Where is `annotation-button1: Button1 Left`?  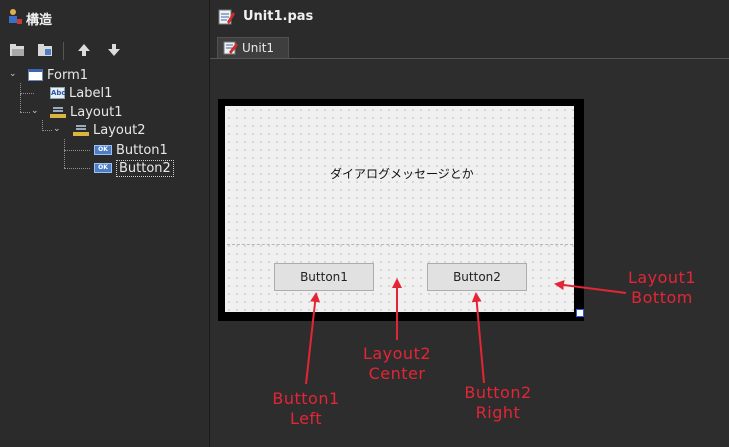 annotation-button1: Button1 Left is located at coordinates (306, 409).